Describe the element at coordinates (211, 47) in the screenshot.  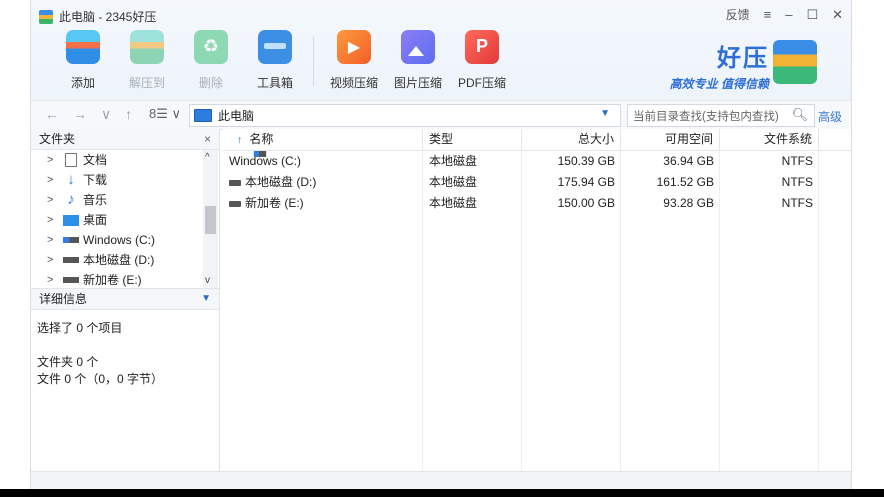
I see `recycle-icon` at that location.